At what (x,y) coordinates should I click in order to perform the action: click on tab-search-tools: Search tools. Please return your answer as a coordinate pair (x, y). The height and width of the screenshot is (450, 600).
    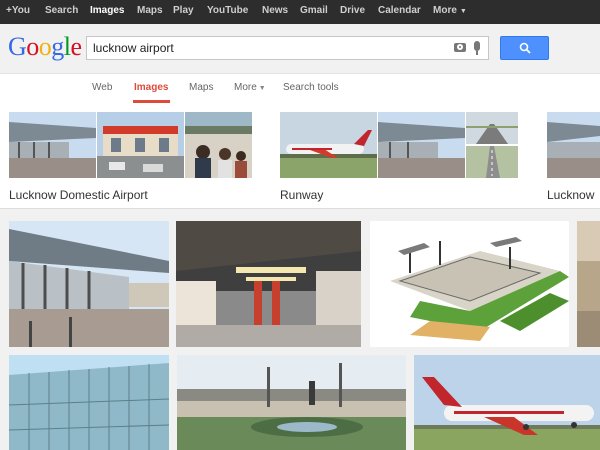
    Looking at the image, I should click on (311, 87).